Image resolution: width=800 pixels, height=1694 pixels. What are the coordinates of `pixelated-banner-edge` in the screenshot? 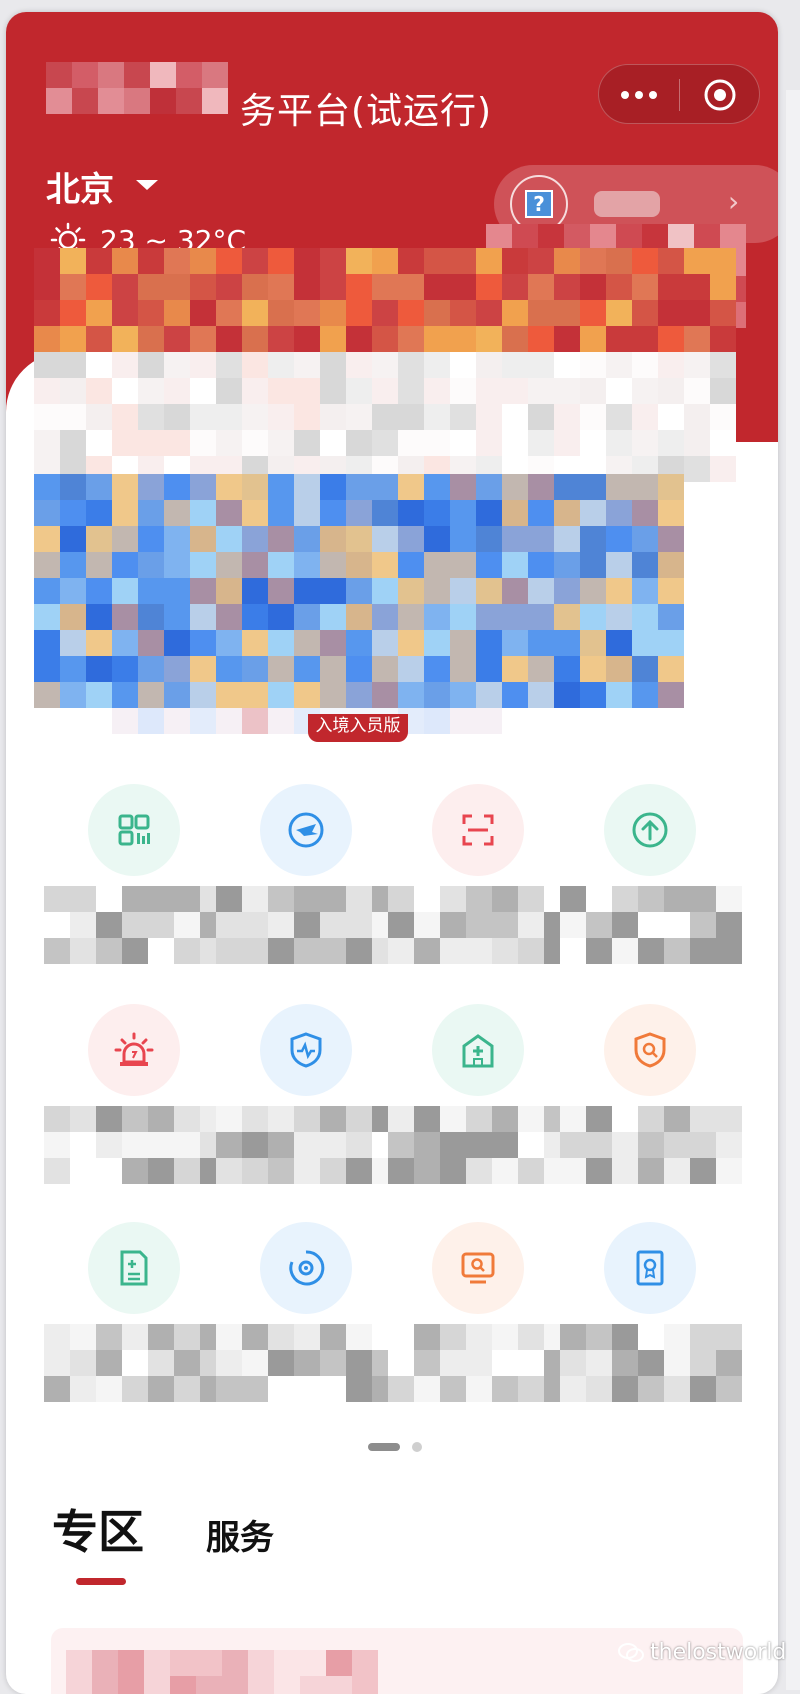 It's located at (294, 721).